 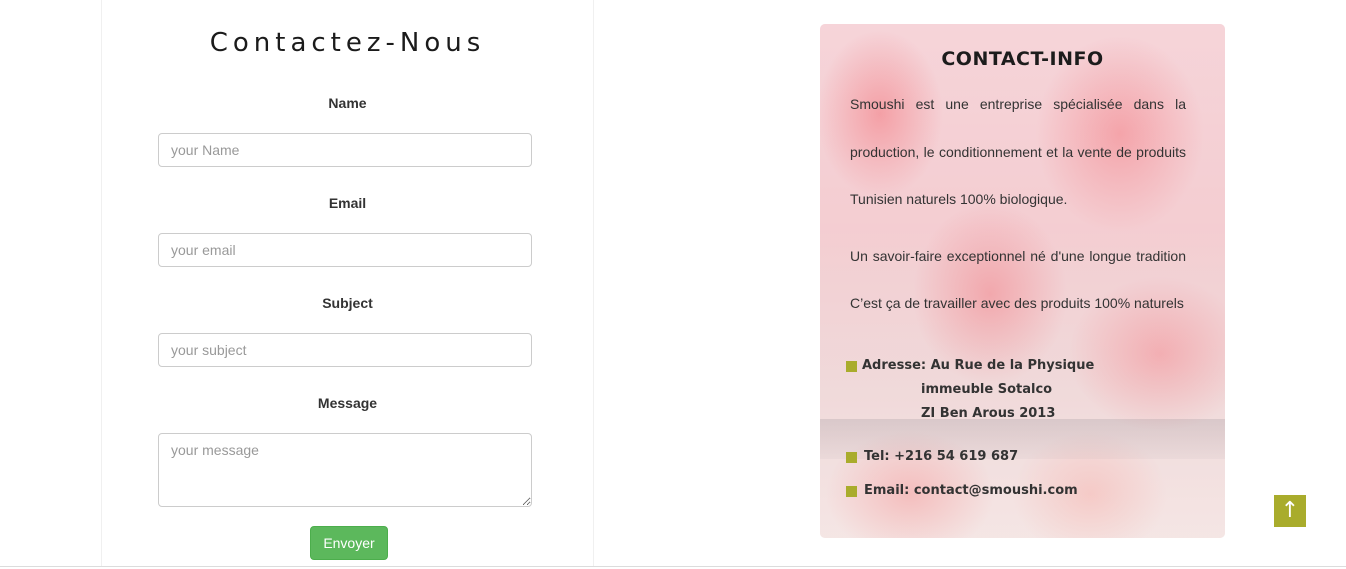 I want to click on scroll-to-top-button: ↑, so click(x=1290, y=511).